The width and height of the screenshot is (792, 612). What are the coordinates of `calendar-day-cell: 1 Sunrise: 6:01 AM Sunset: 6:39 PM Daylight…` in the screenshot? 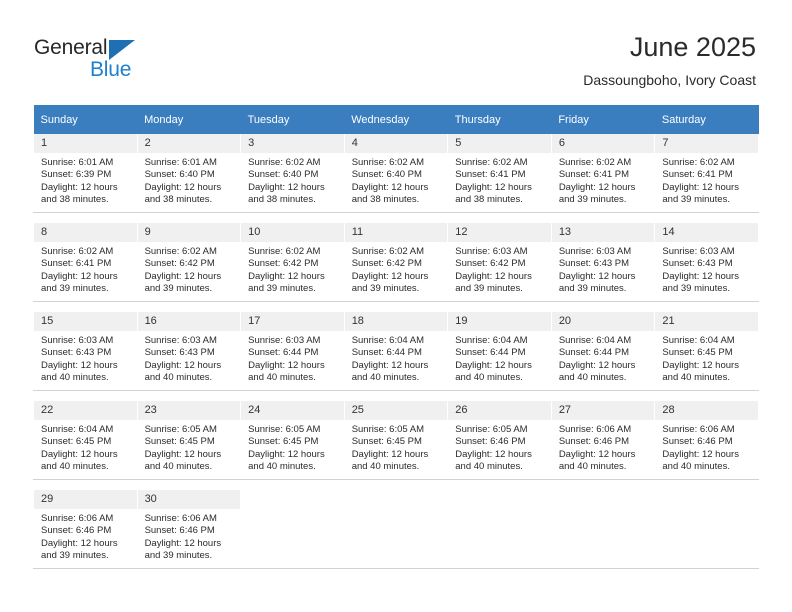 It's located at (85, 173).